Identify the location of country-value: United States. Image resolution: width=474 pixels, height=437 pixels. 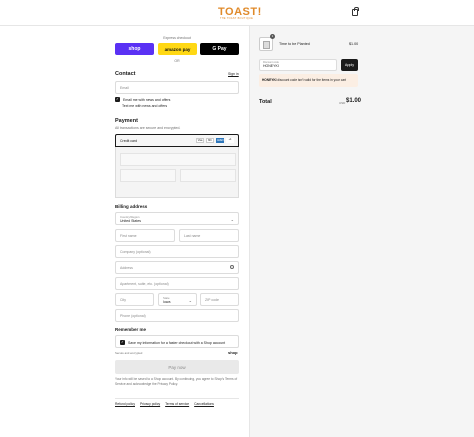
(131, 221).